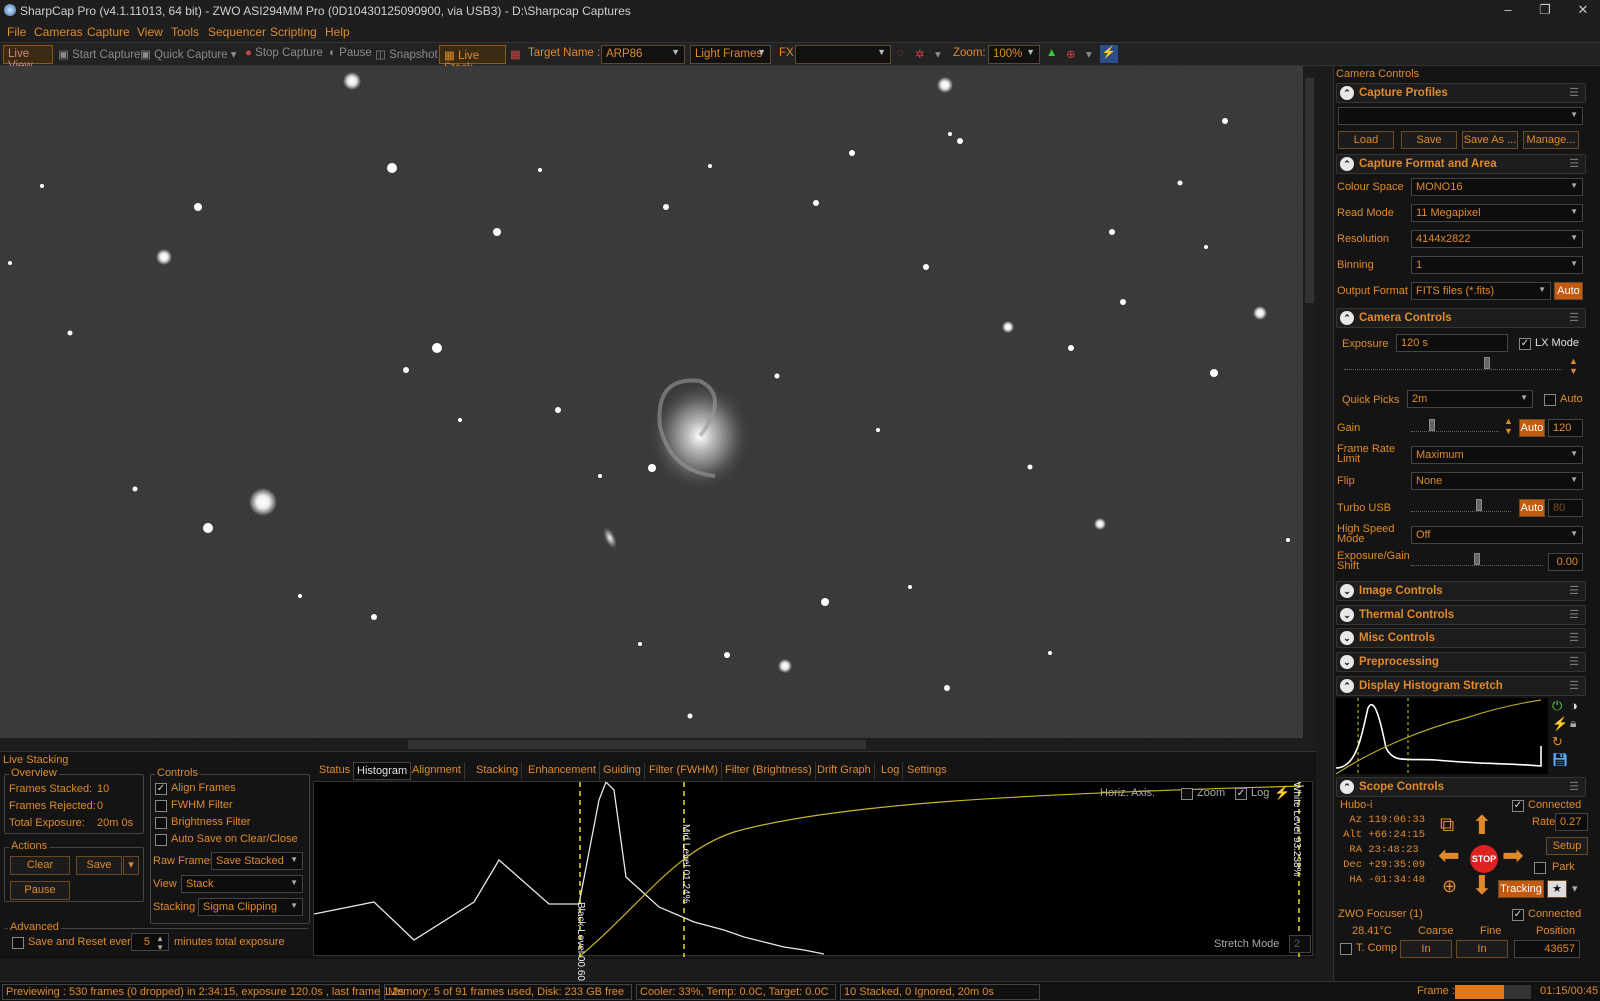 This screenshot has height=1001, width=1600. Describe the element at coordinates (18, 943) in the screenshot. I see `save-reset-checkbox` at that location.